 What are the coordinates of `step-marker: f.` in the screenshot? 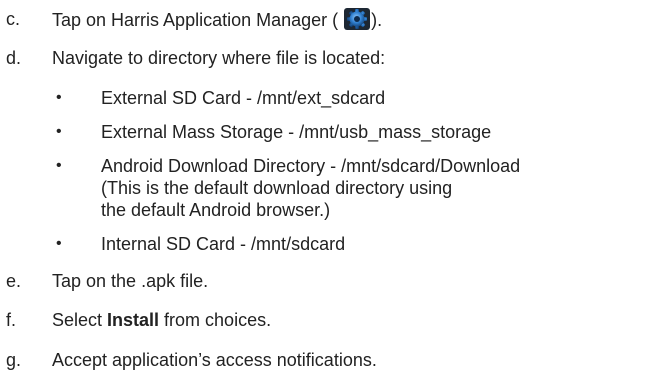 It's located at (11, 320).